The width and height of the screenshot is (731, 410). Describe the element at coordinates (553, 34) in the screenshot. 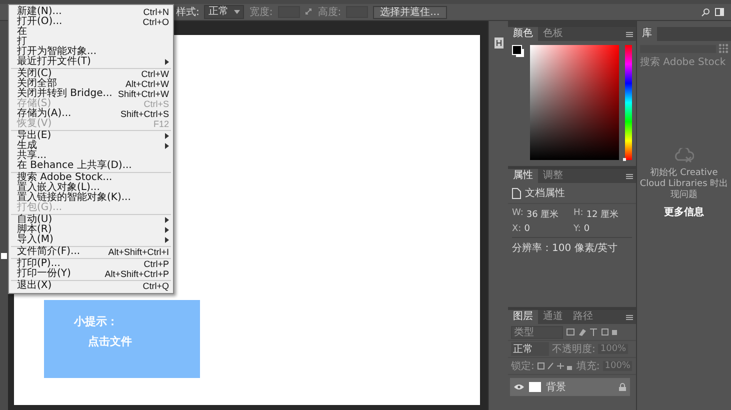

I see `panel-tab: 色板` at that location.